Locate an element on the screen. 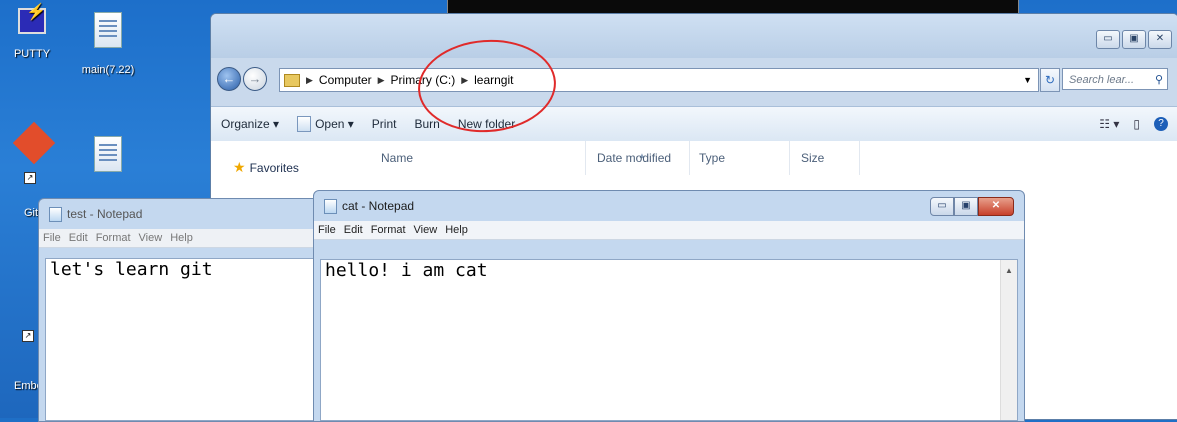 The image size is (1177, 422). refresh-button: ↻ is located at coordinates (1050, 80).